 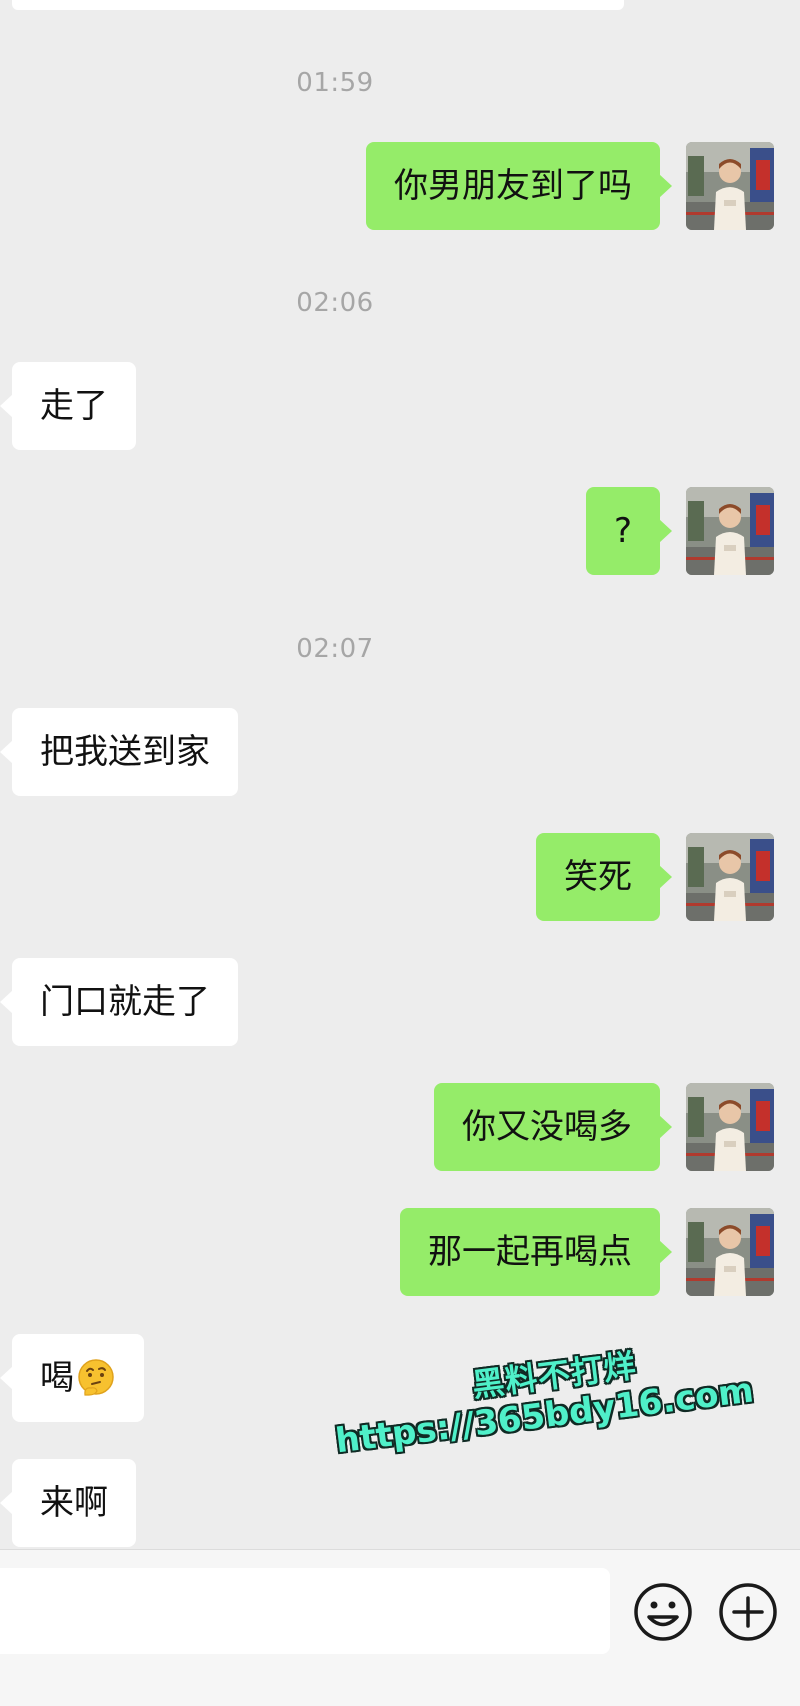 I want to click on message-bubble-incoming: 走了, so click(x=68, y=406).